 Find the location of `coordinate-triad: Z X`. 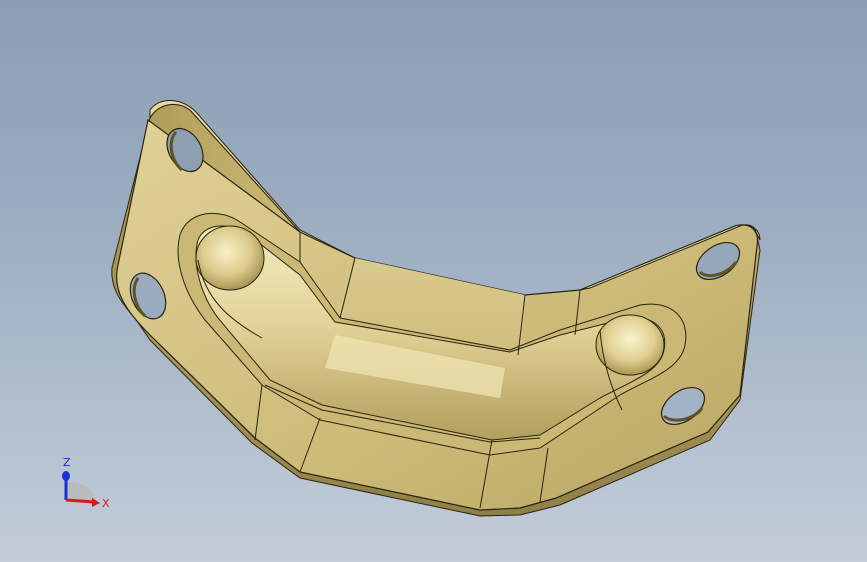

coordinate-triad: Z X is located at coordinates (86, 483).